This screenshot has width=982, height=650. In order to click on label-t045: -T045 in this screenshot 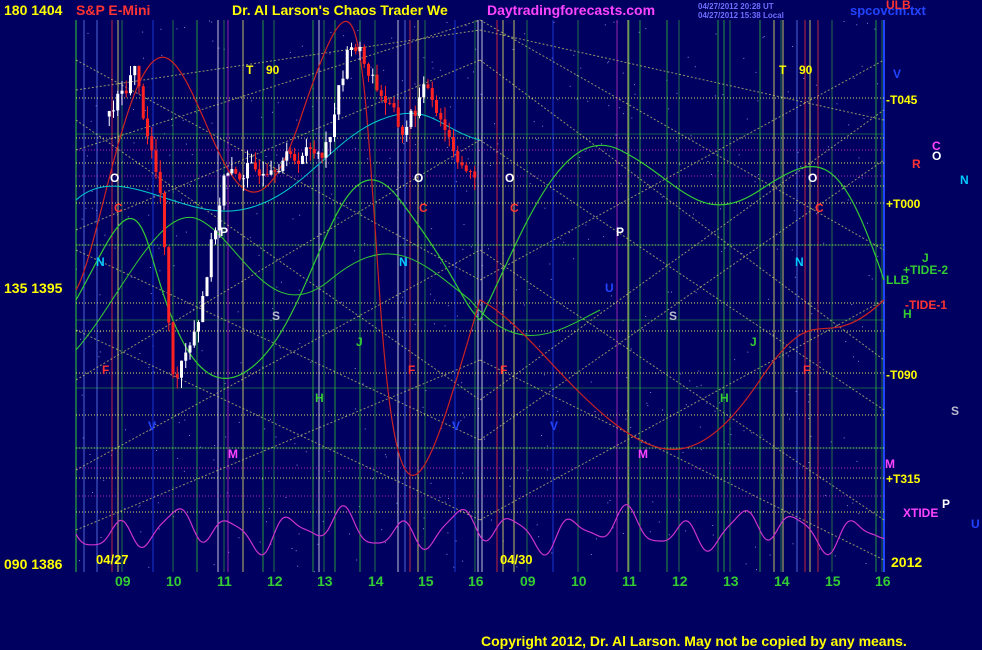, I will do `click(902, 100)`.